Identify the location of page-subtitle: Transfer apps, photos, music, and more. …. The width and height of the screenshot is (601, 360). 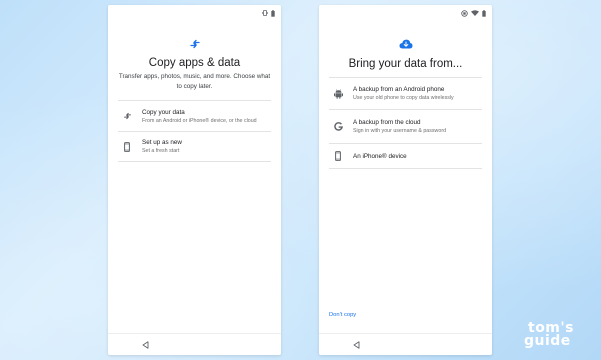
(194, 81).